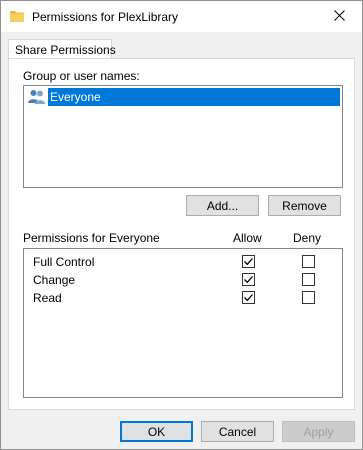  I want to click on deny-checkbox-change, so click(308, 279).